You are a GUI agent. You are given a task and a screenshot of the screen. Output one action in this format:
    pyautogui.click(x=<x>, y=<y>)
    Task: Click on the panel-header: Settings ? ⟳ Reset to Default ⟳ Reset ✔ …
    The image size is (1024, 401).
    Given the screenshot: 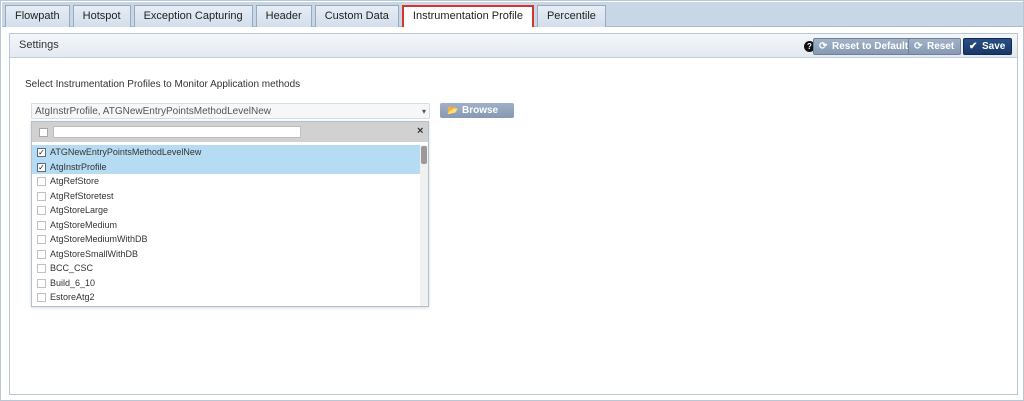 What is the action you would take?
    pyautogui.click(x=513, y=46)
    